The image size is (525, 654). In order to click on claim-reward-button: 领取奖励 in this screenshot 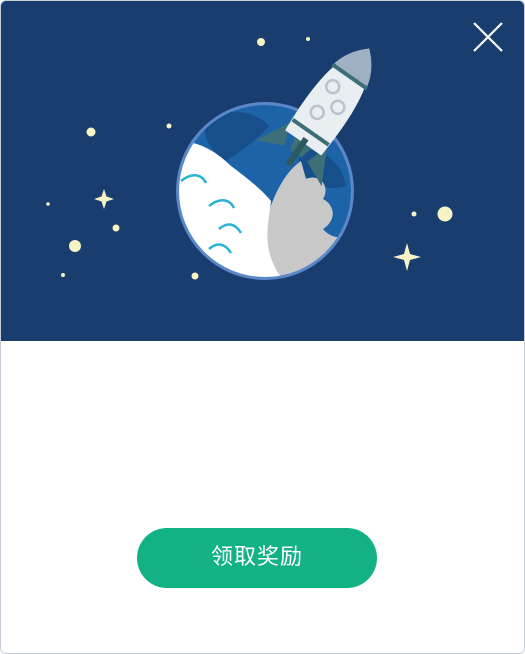, I will do `click(257, 558)`.